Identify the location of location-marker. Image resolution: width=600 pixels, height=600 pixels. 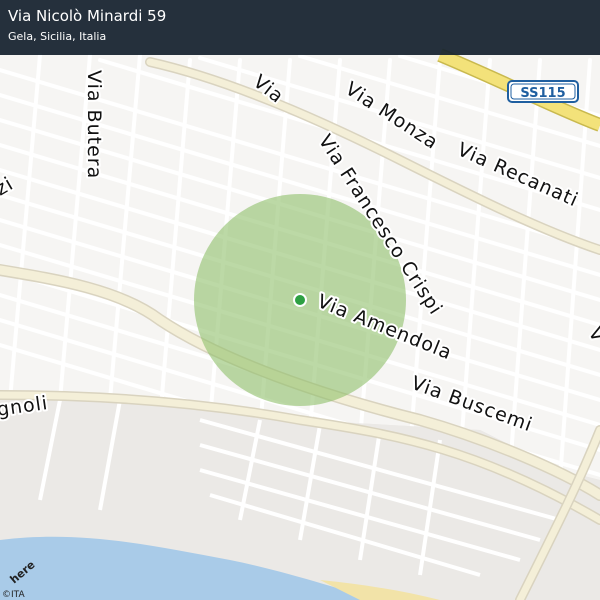
(300, 300).